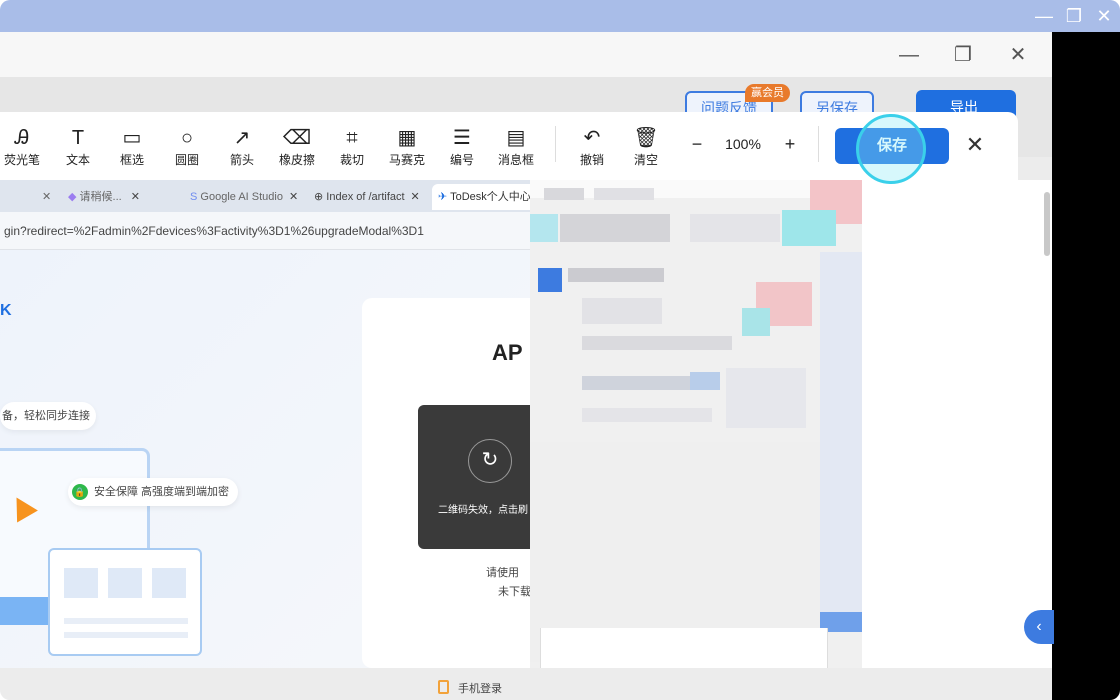  I want to click on collapse-panel-button: ‹, so click(1039, 627).